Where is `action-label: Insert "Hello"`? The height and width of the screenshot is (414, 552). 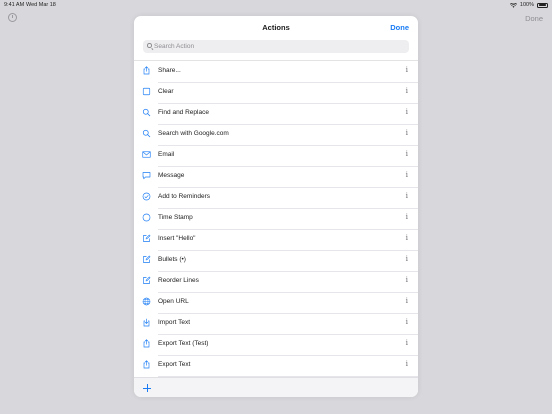
action-label: Insert "Hello" is located at coordinates (177, 238).